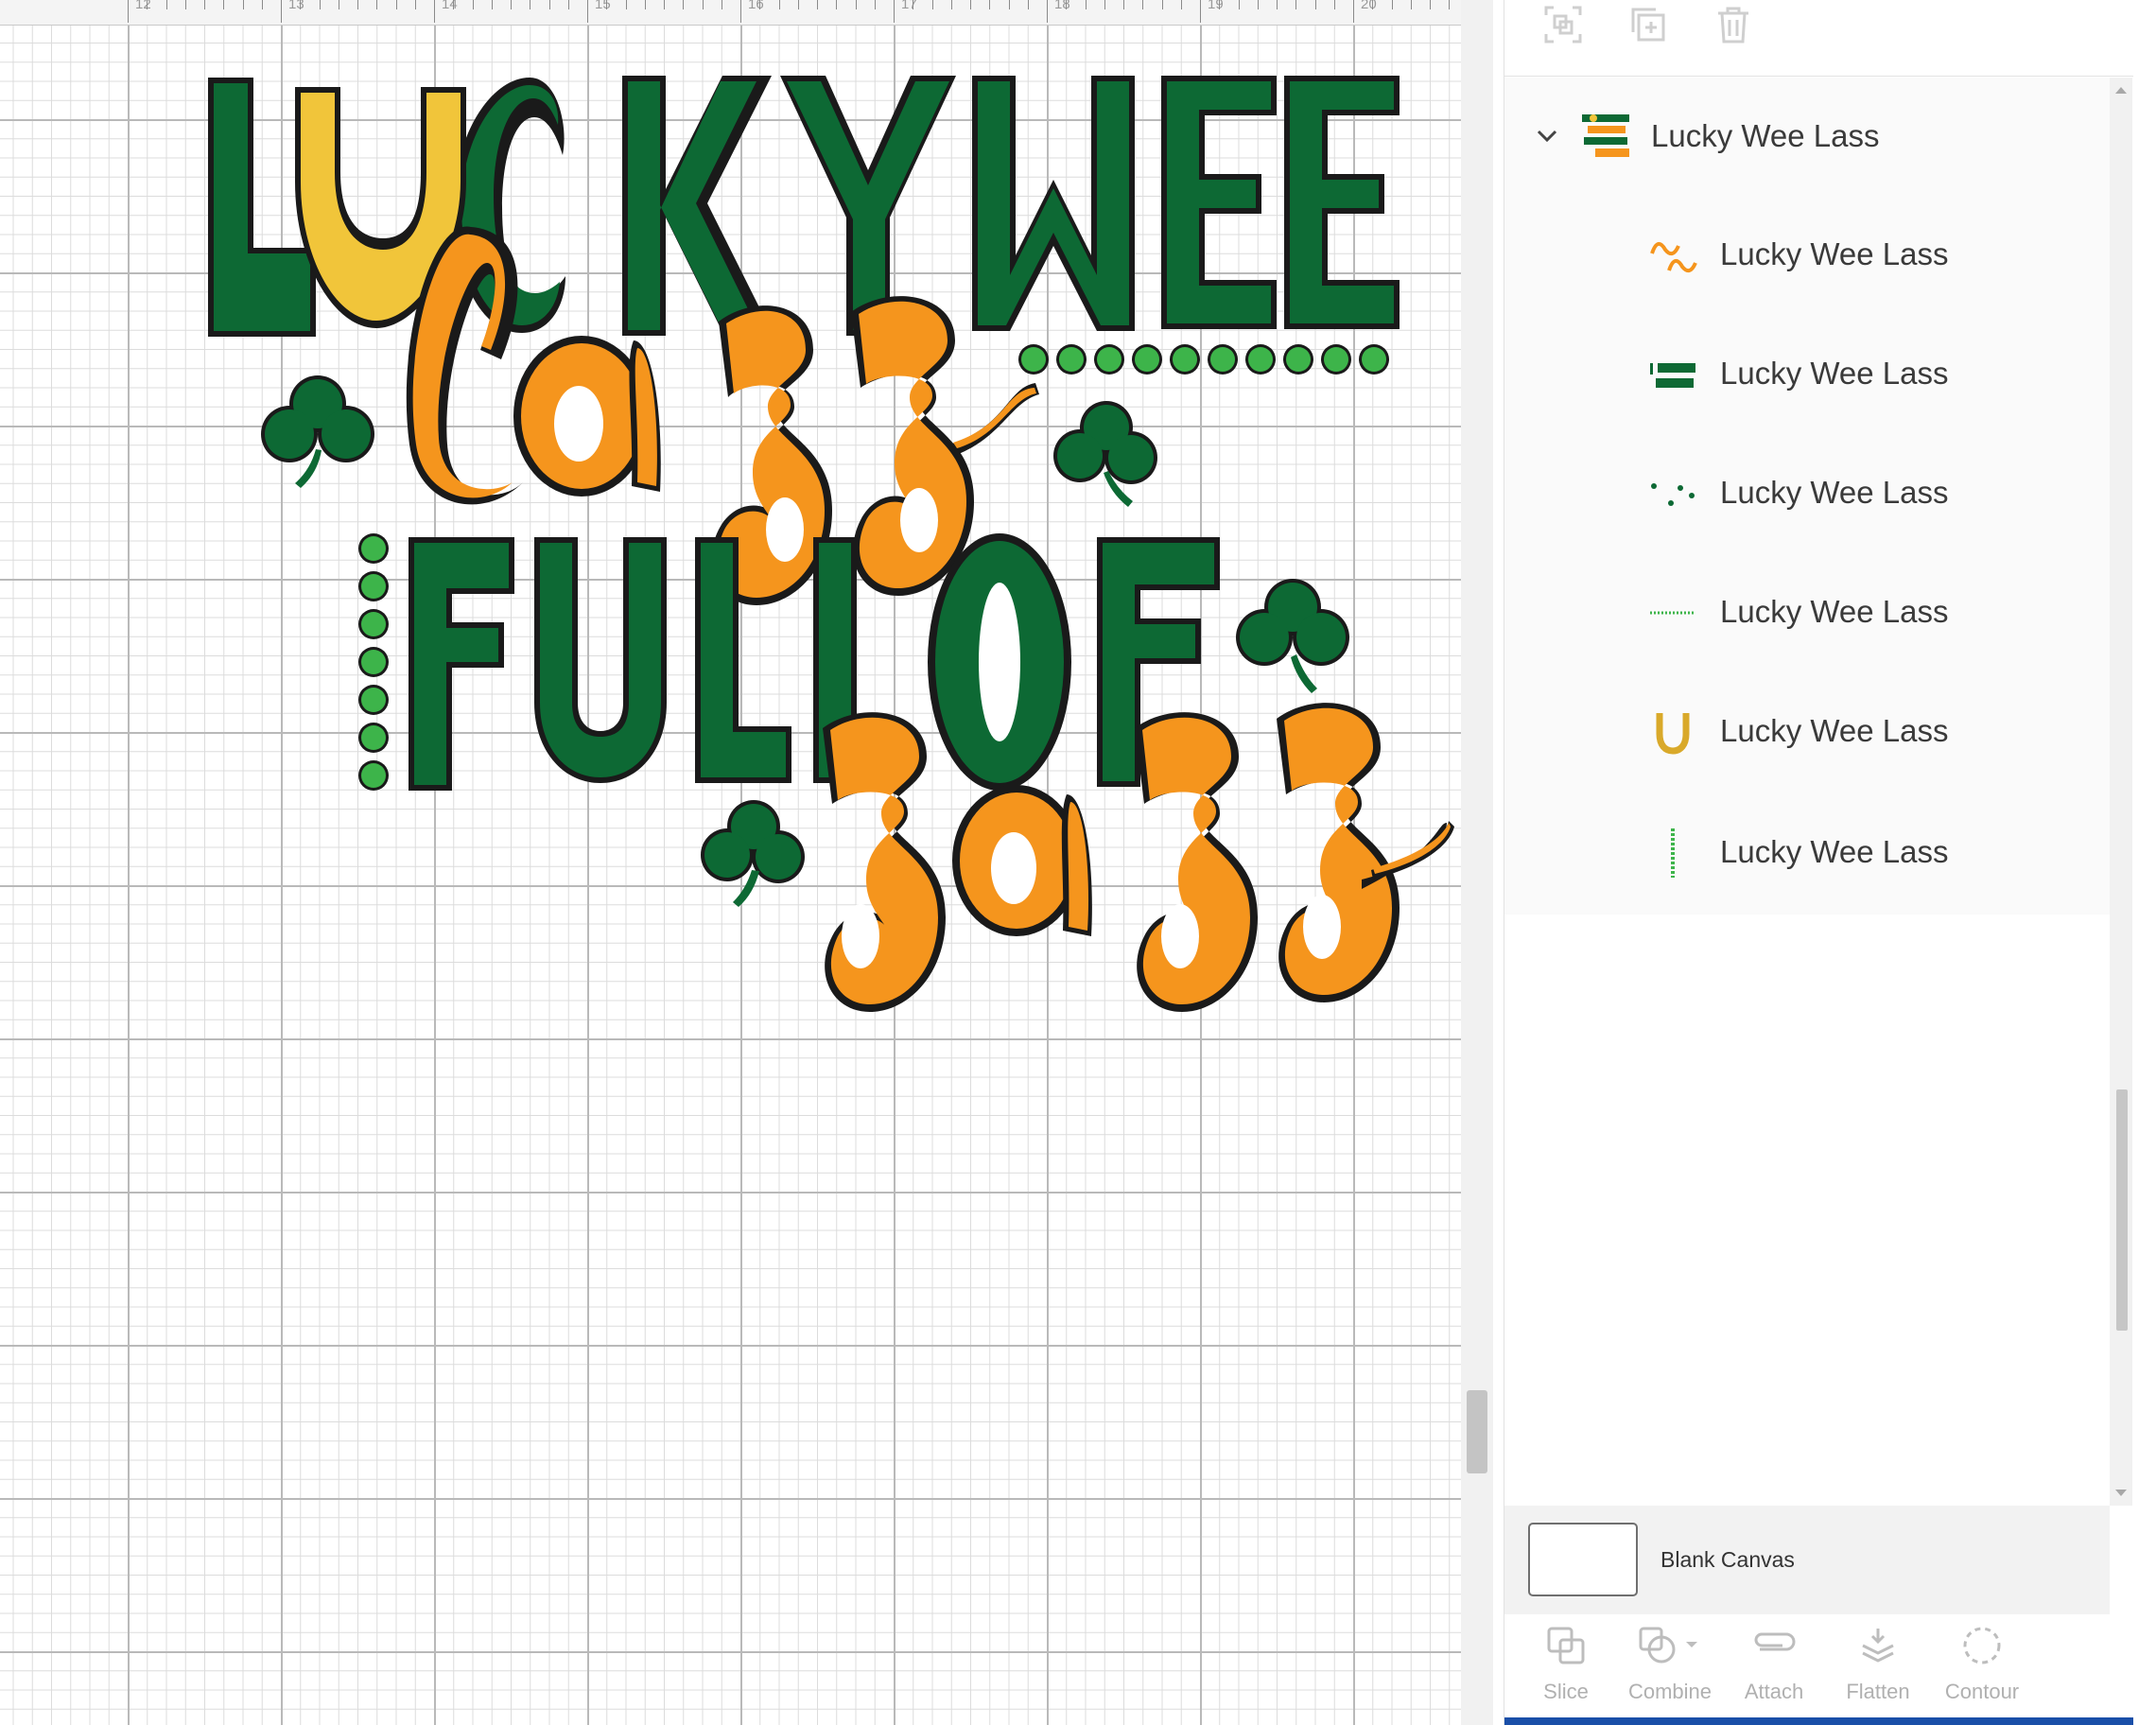  What do you see at coordinates (1648, 24) in the screenshot?
I see `duplicate-icon` at bounding box center [1648, 24].